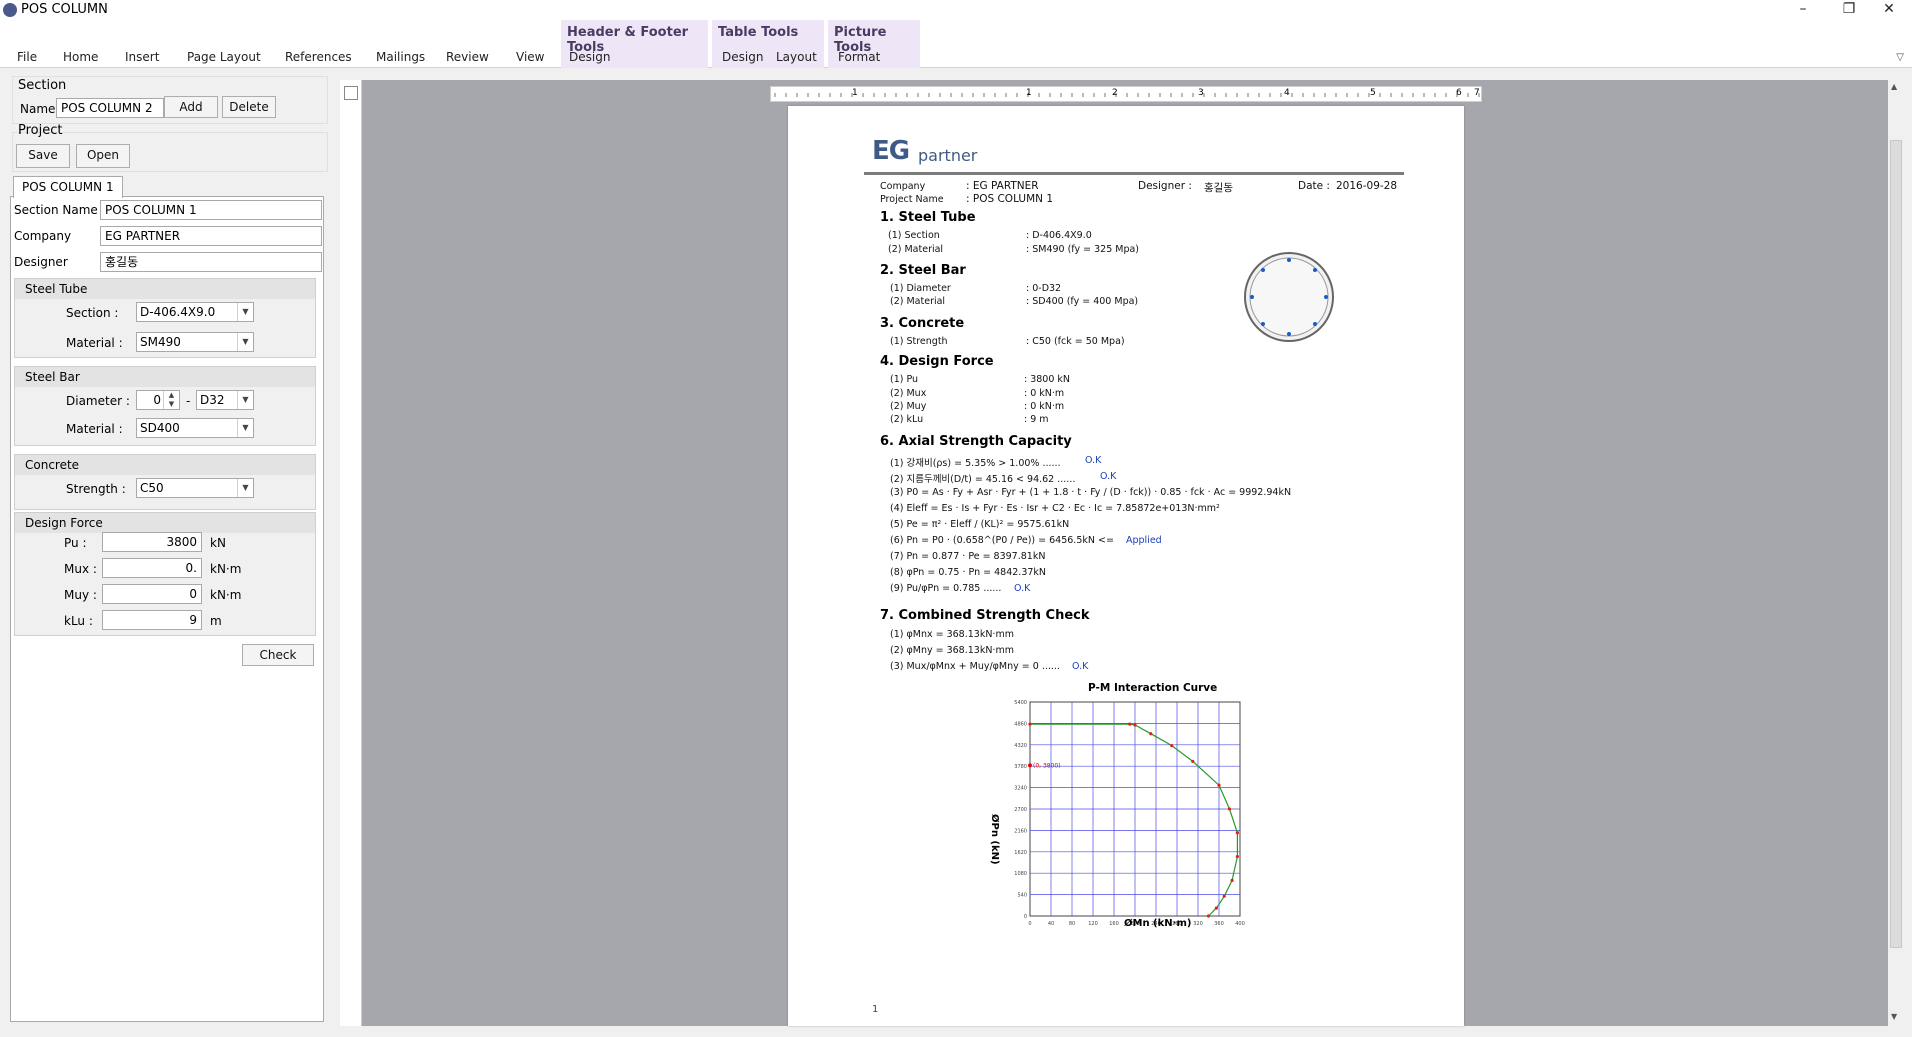 Image resolution: width=1912 pixels, height=1037 pixels. What do you see at coordinates (158, 400) in the screenshot?
I see `bar-count-stepper: 0 ▲ ▼` at bounding box center [158, 400].